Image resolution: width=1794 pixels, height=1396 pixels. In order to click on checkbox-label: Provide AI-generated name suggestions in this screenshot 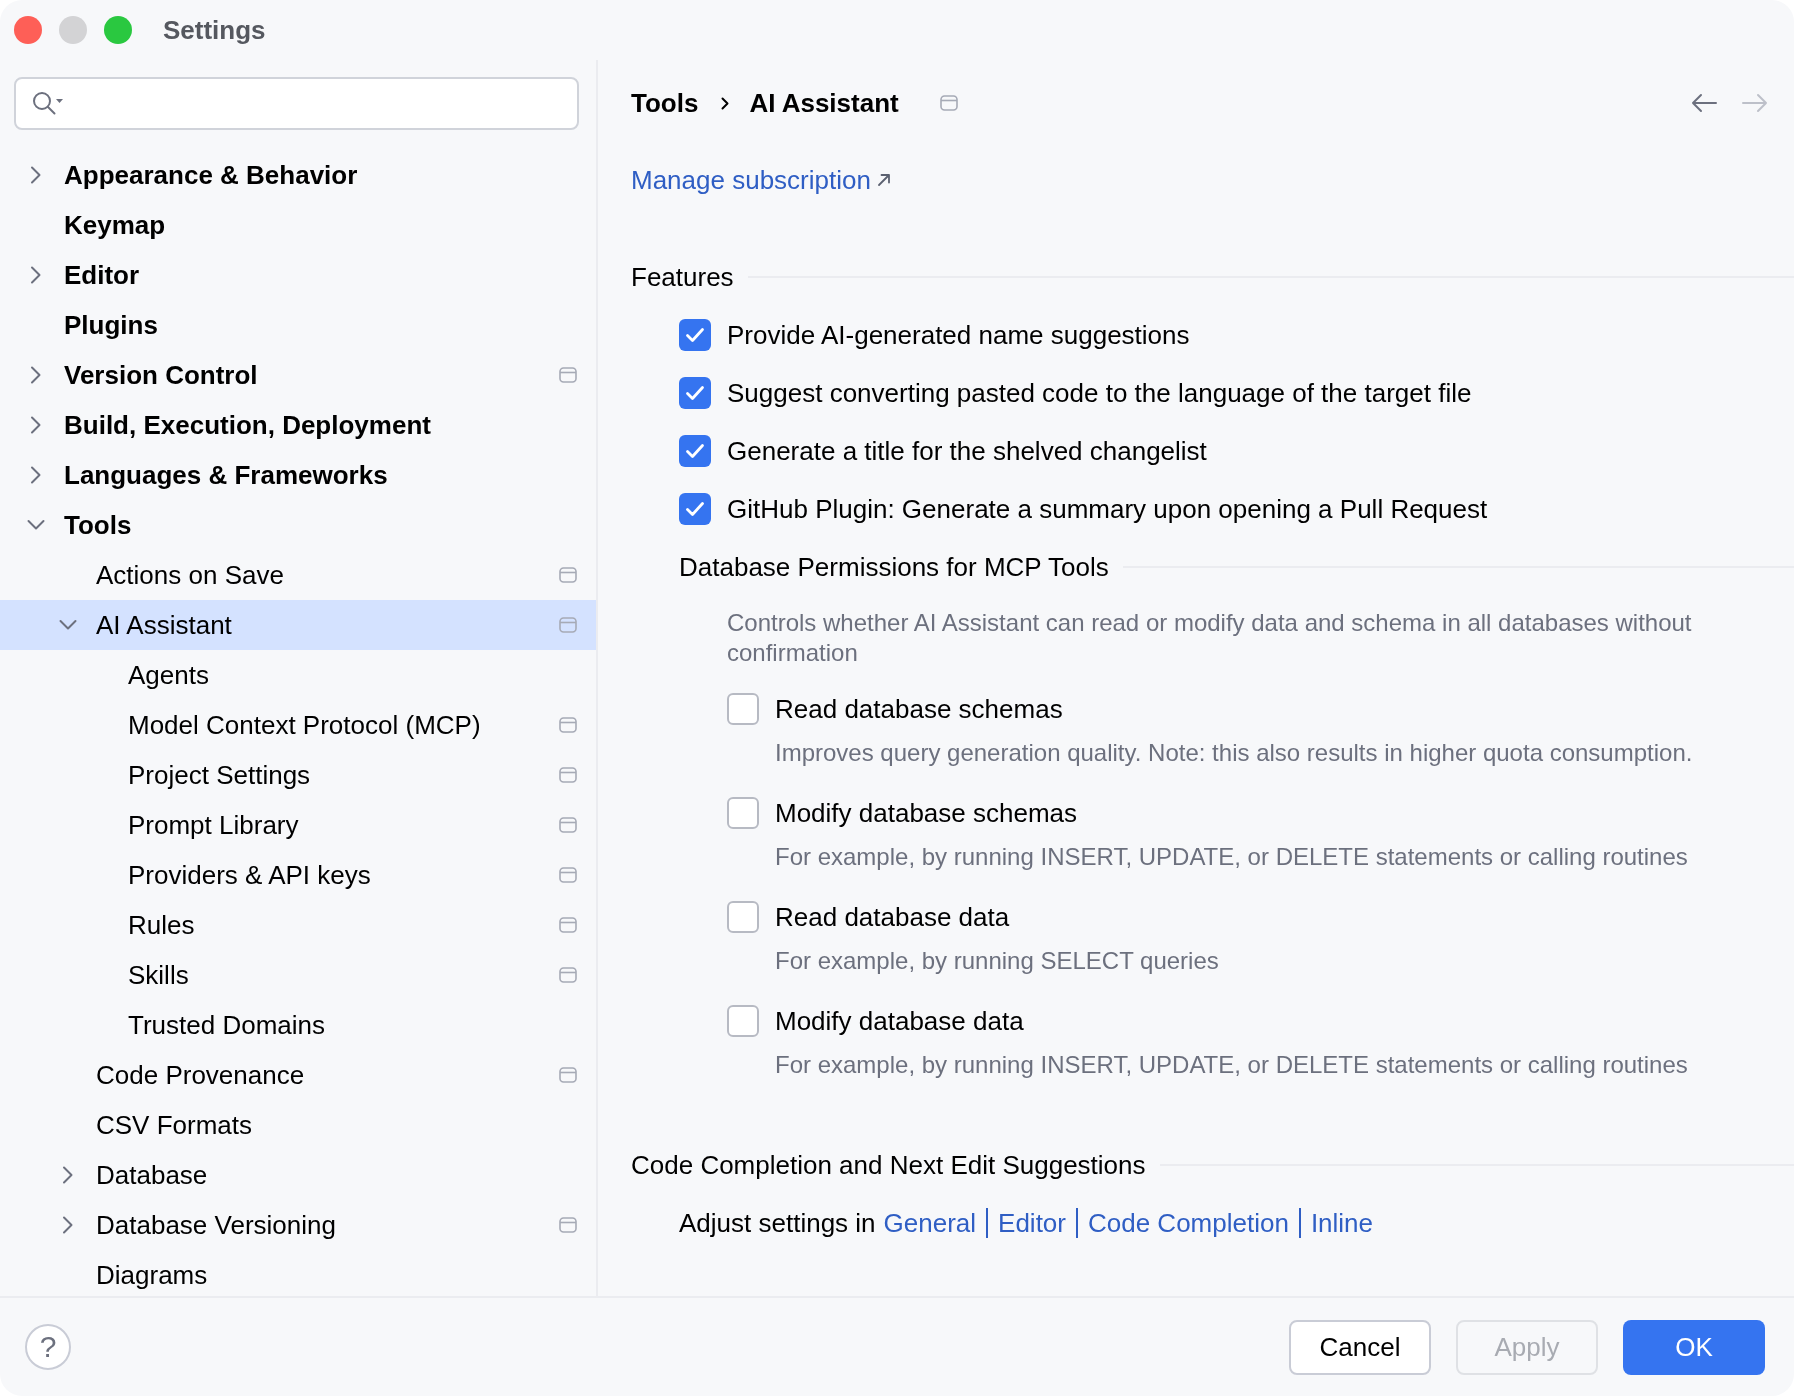, I will do `click(958, 335)`.